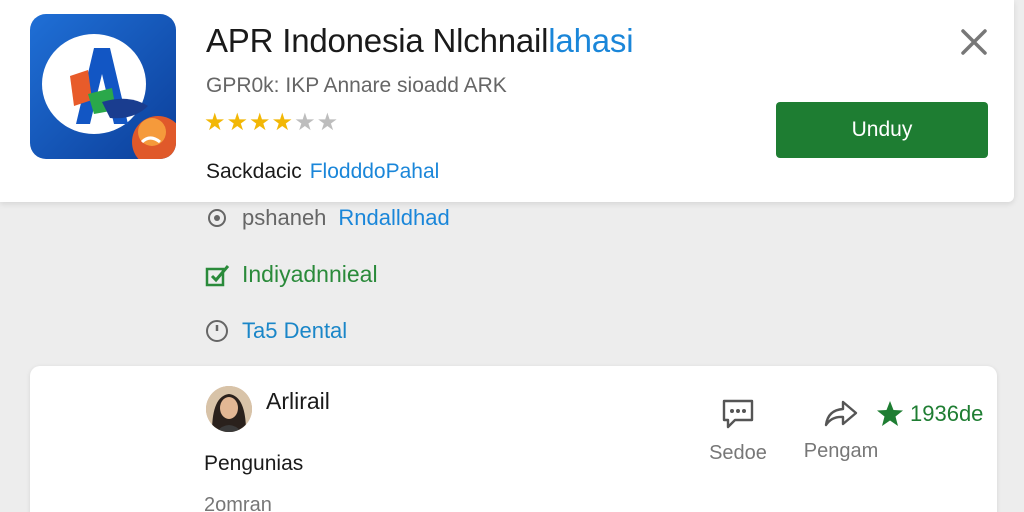  What do you see at coordinates (974, 42) in the screenshot?
I see `close-icon` at bounding box center [974, 42].